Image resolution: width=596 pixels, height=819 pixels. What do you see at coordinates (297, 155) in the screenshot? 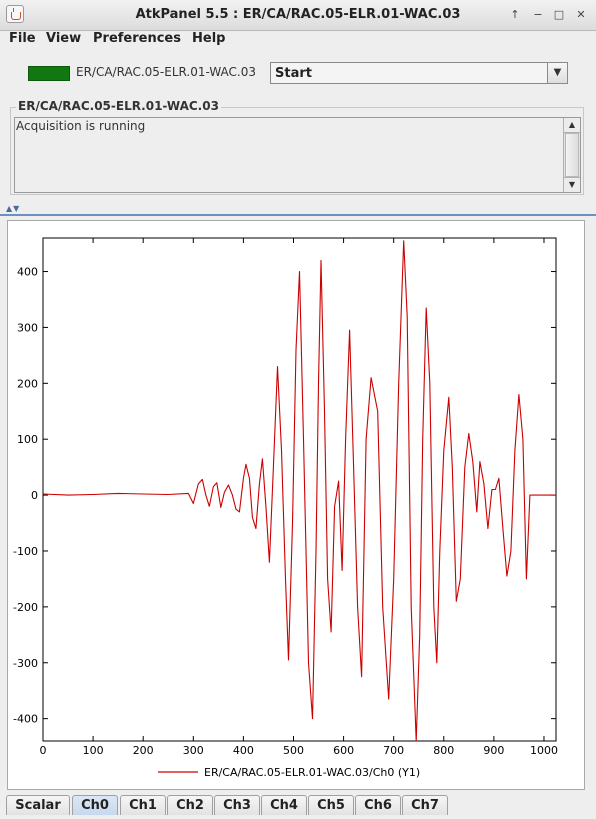
I see `status-textarea: Acquisition is running ▲ ▼` at bounding box center [297, 155].